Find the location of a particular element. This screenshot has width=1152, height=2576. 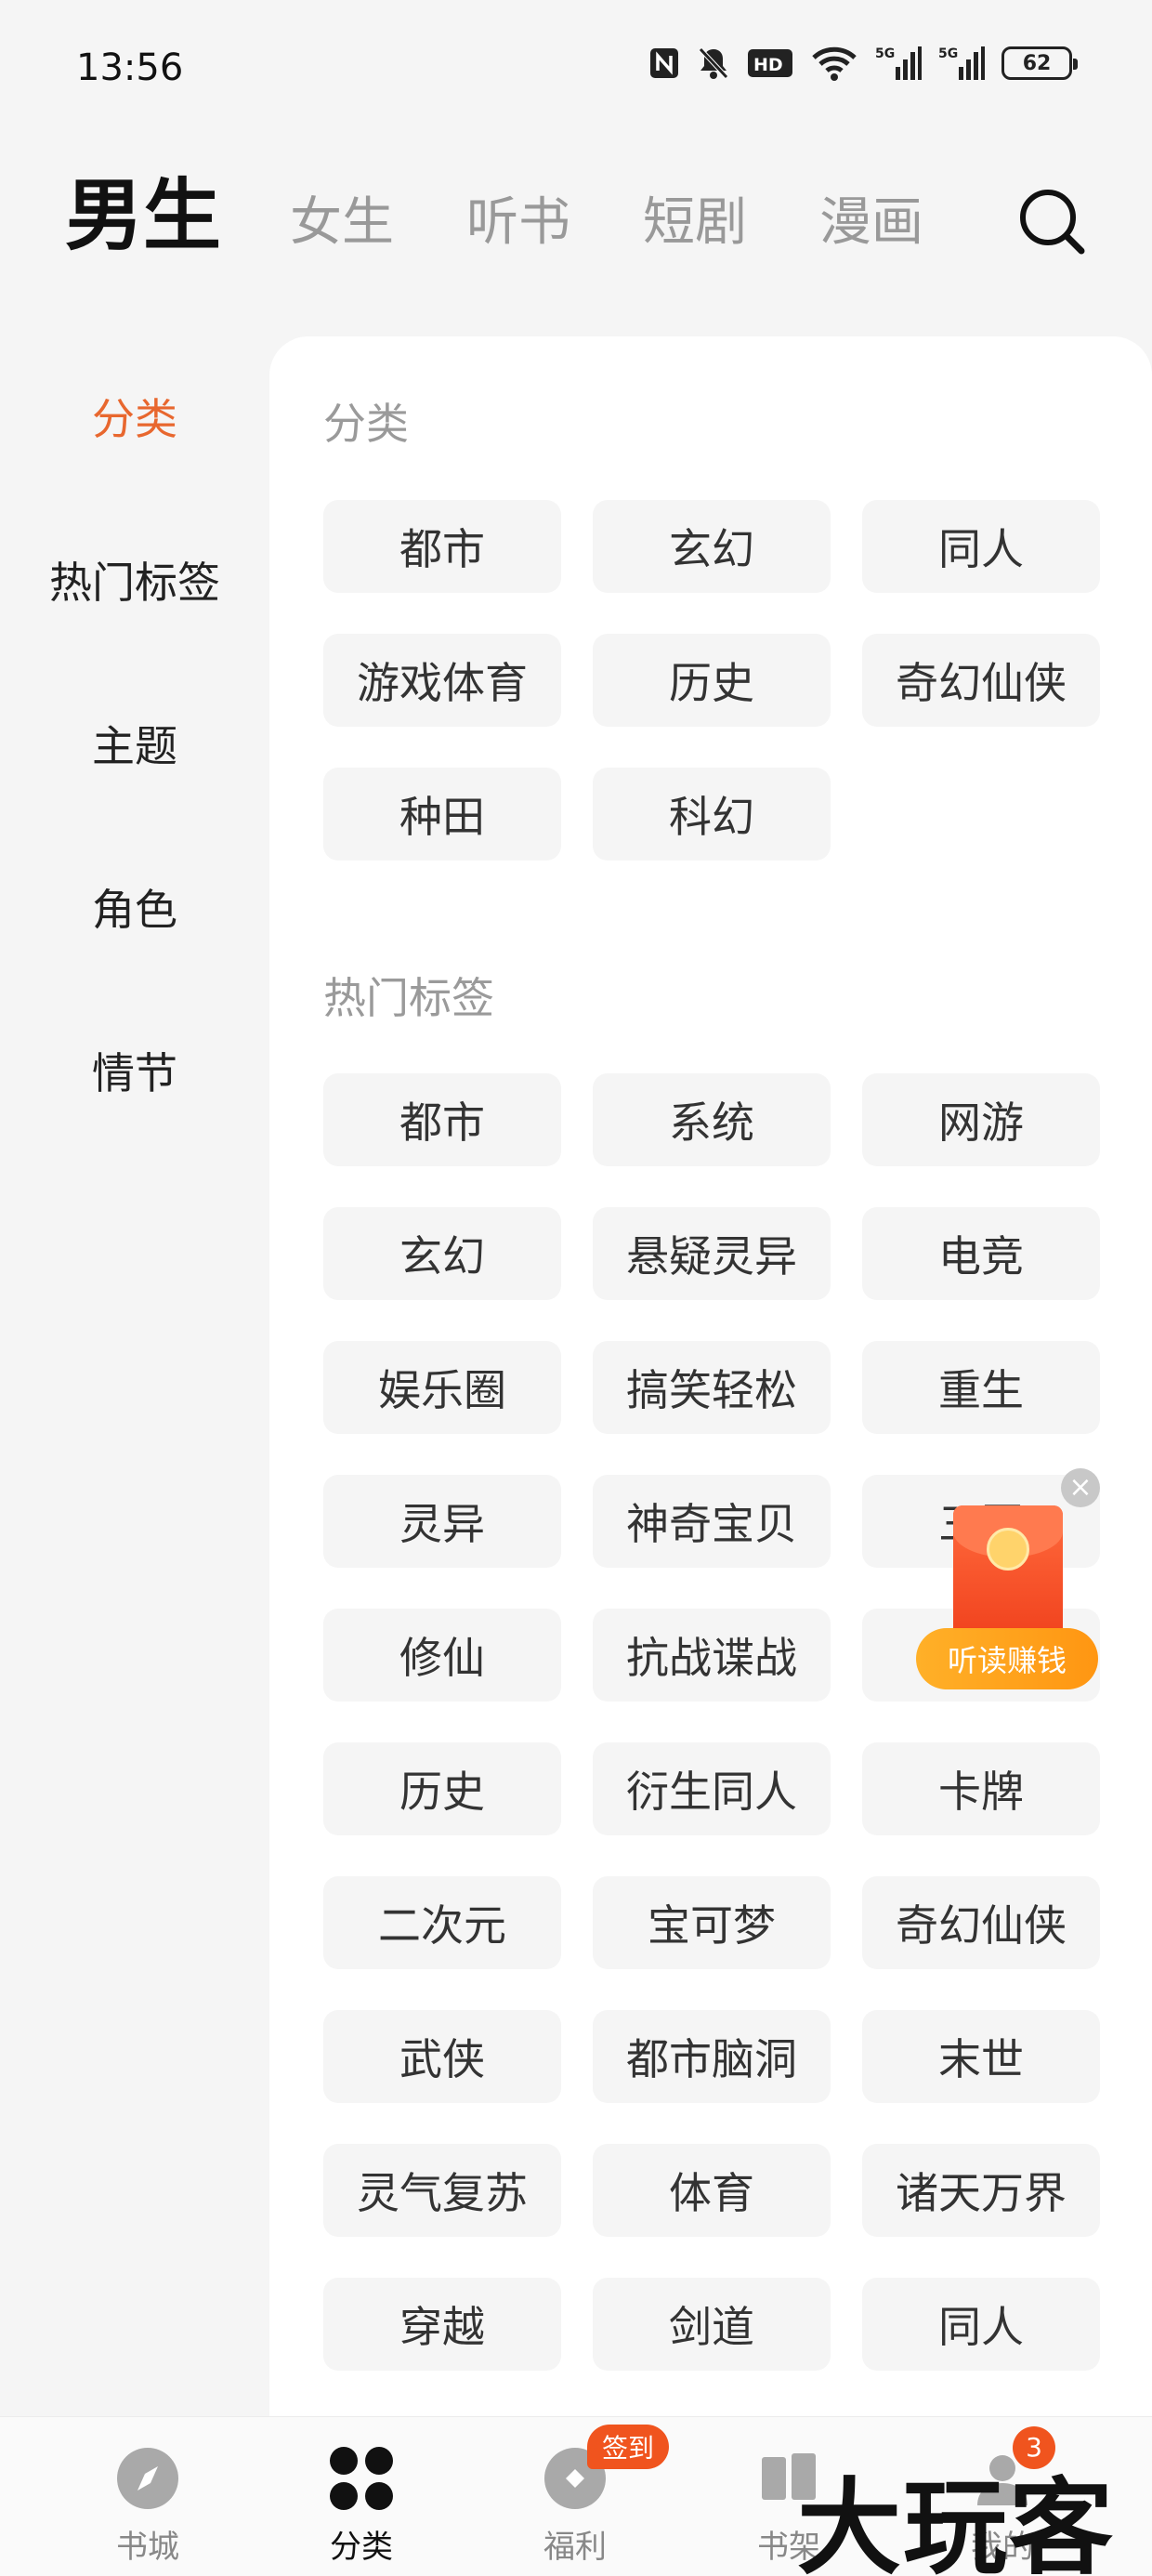

hot-tag-chip: 玄幻 is located at coordinates (442, 1253).